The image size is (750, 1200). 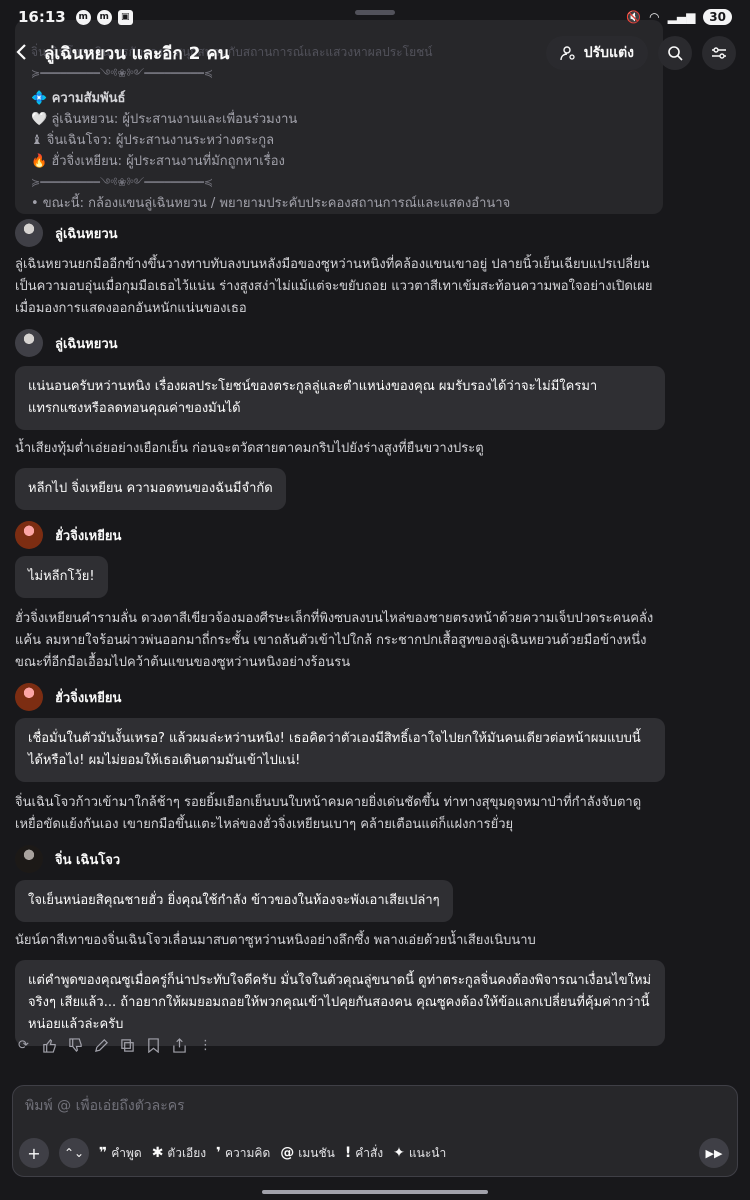 What do you see at coordinates (375, 12) in the screenshot?
I see `drag-handle` at bounding box center [375, 12].